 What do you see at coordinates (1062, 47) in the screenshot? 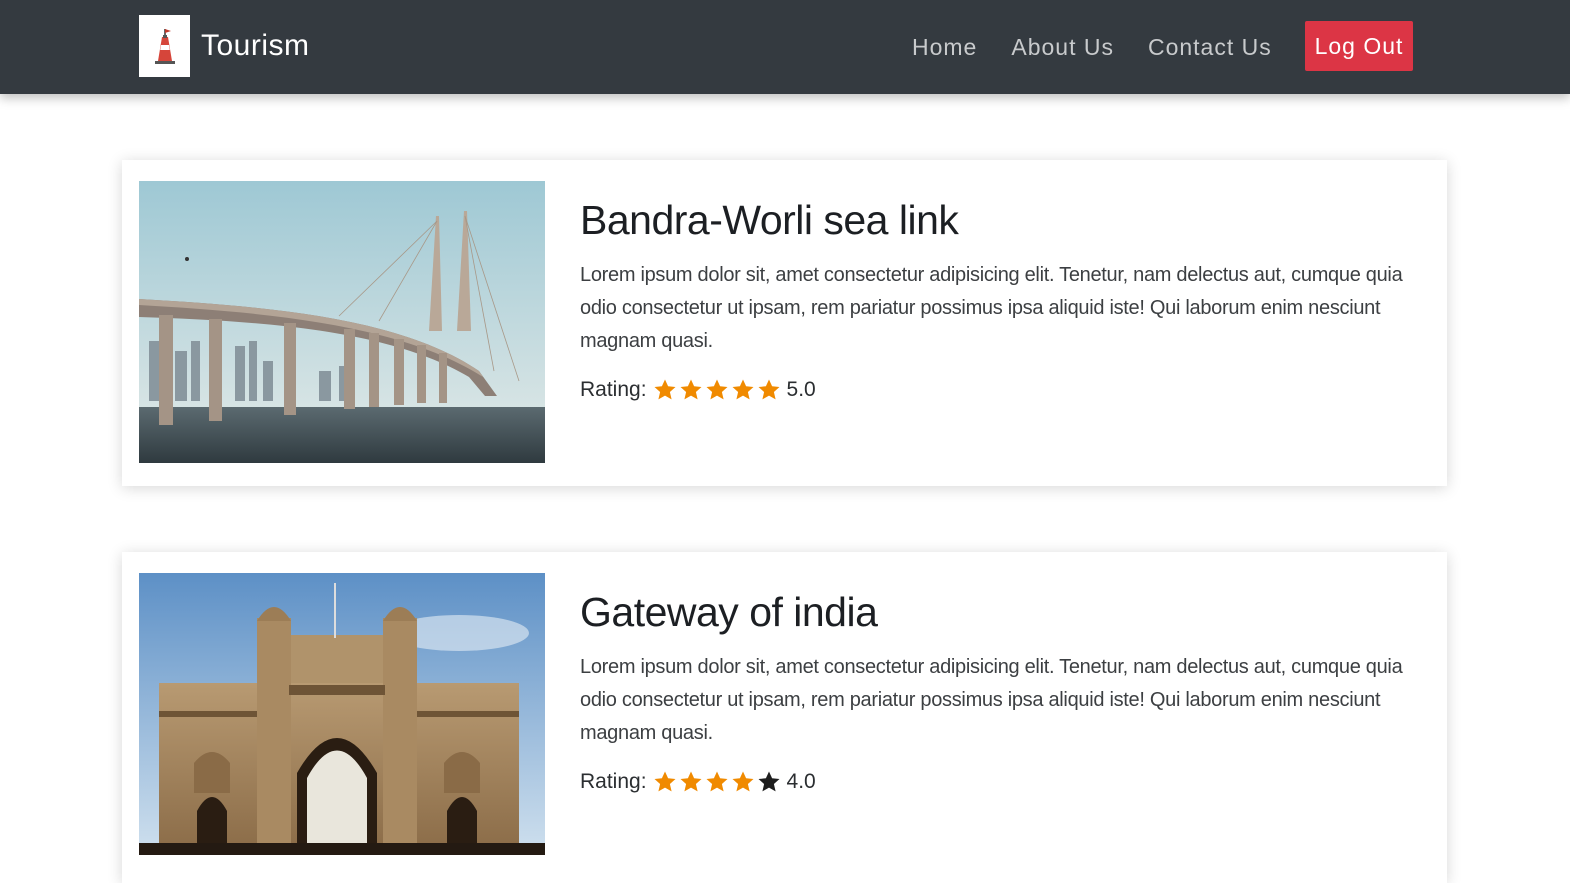
I see `nav-about-link: About Us` at bounding box center [1062, 47].